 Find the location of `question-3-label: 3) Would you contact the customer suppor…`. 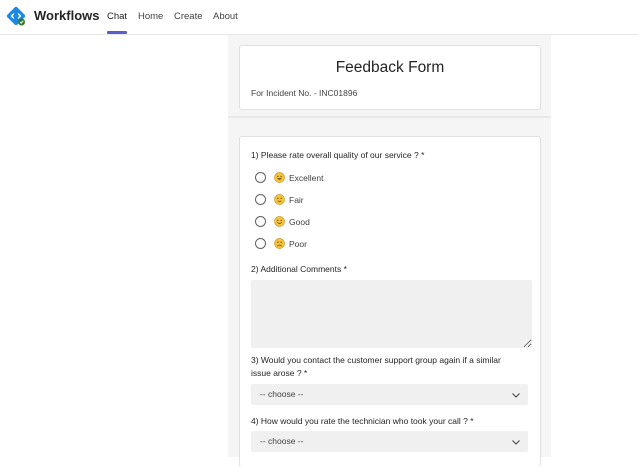

question-3-label: 3) Would you contact the customer suppor… is located at coordinates (376, 366).